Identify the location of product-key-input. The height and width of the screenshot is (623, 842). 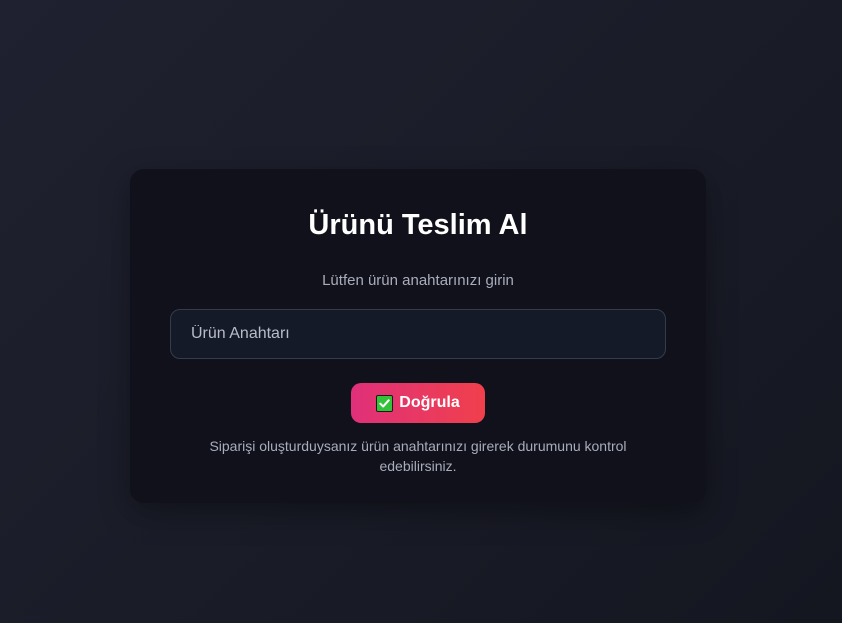
(418, 334).